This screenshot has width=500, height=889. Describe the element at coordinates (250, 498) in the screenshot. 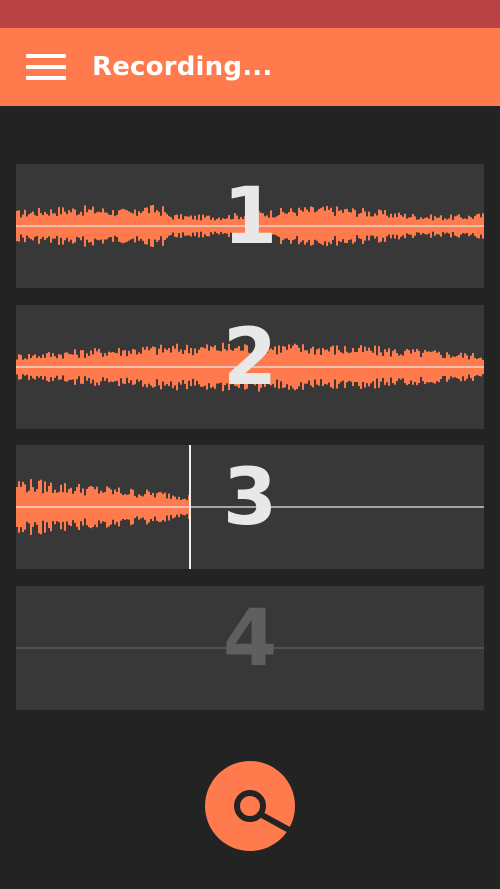

I see `track-number: 3` at that location.